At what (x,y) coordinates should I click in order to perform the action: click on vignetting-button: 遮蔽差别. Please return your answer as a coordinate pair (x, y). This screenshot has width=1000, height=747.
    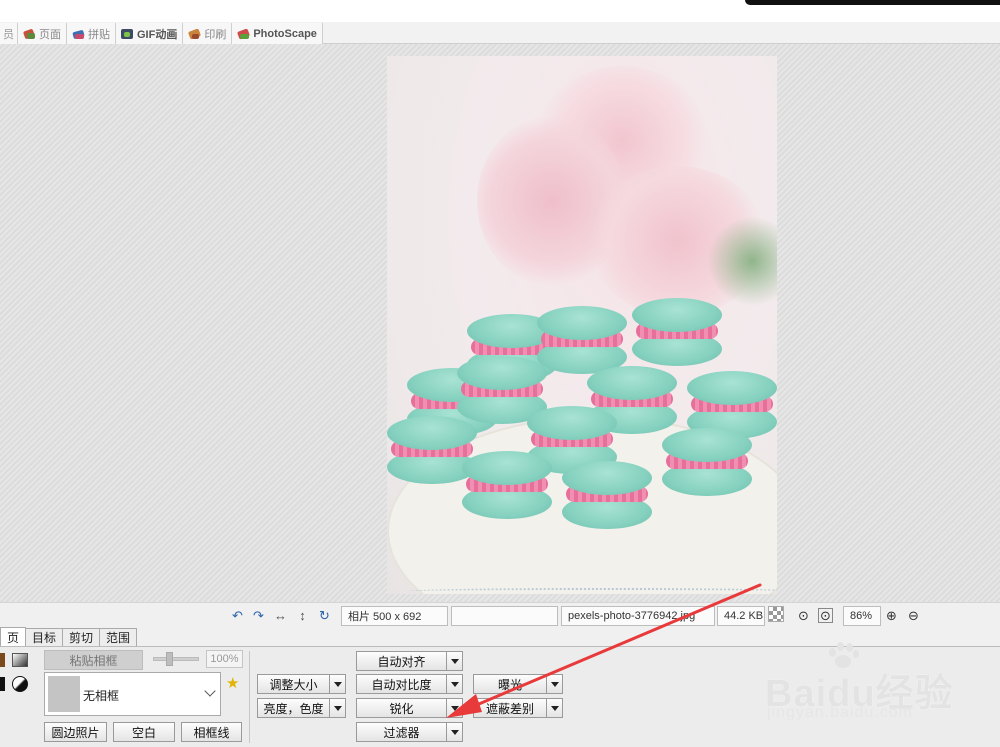
    Looking at the image, I should click on (510, 708).